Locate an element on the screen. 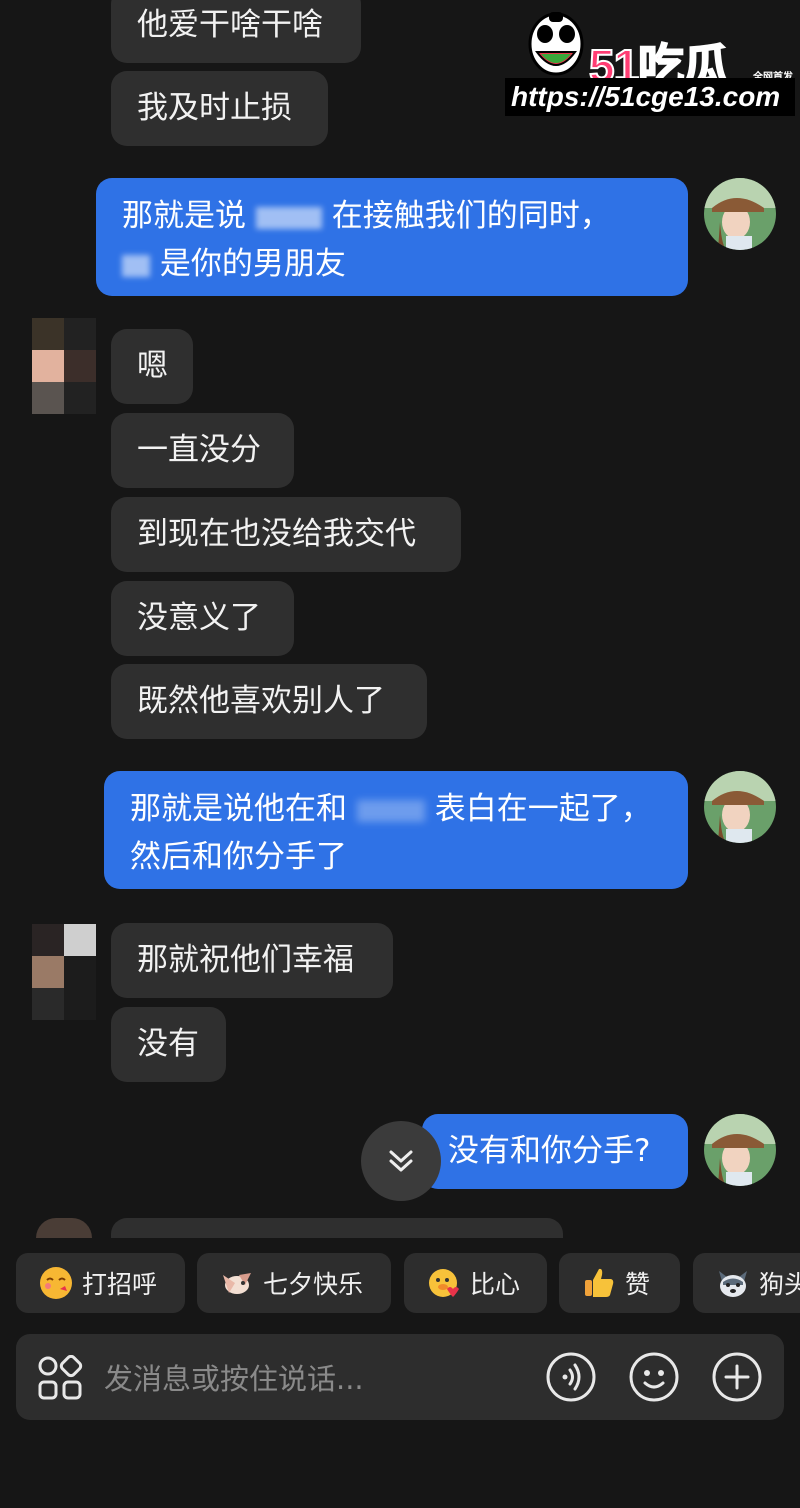  message-text: 没意义了 is located at coordinates (199, 618).